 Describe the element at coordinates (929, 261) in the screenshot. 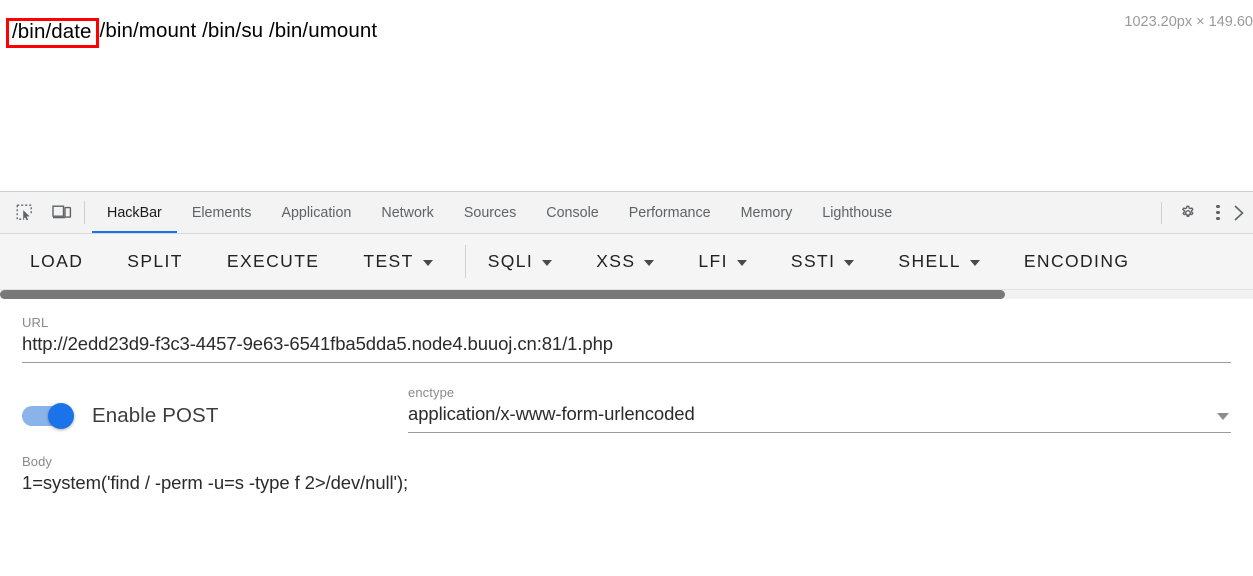

I see `hackbar-shell-label: SHELL` at that location.